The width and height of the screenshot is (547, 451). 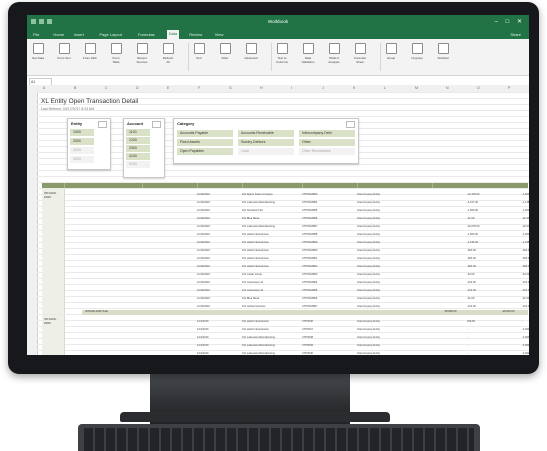 I want to click on column-header: J, so click(x=323, y=88).